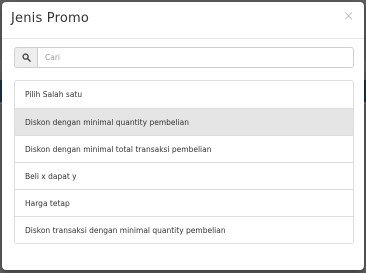  Describe the element at coordinates (26, 57) in the screenshot. I see `search-icon` at that location.